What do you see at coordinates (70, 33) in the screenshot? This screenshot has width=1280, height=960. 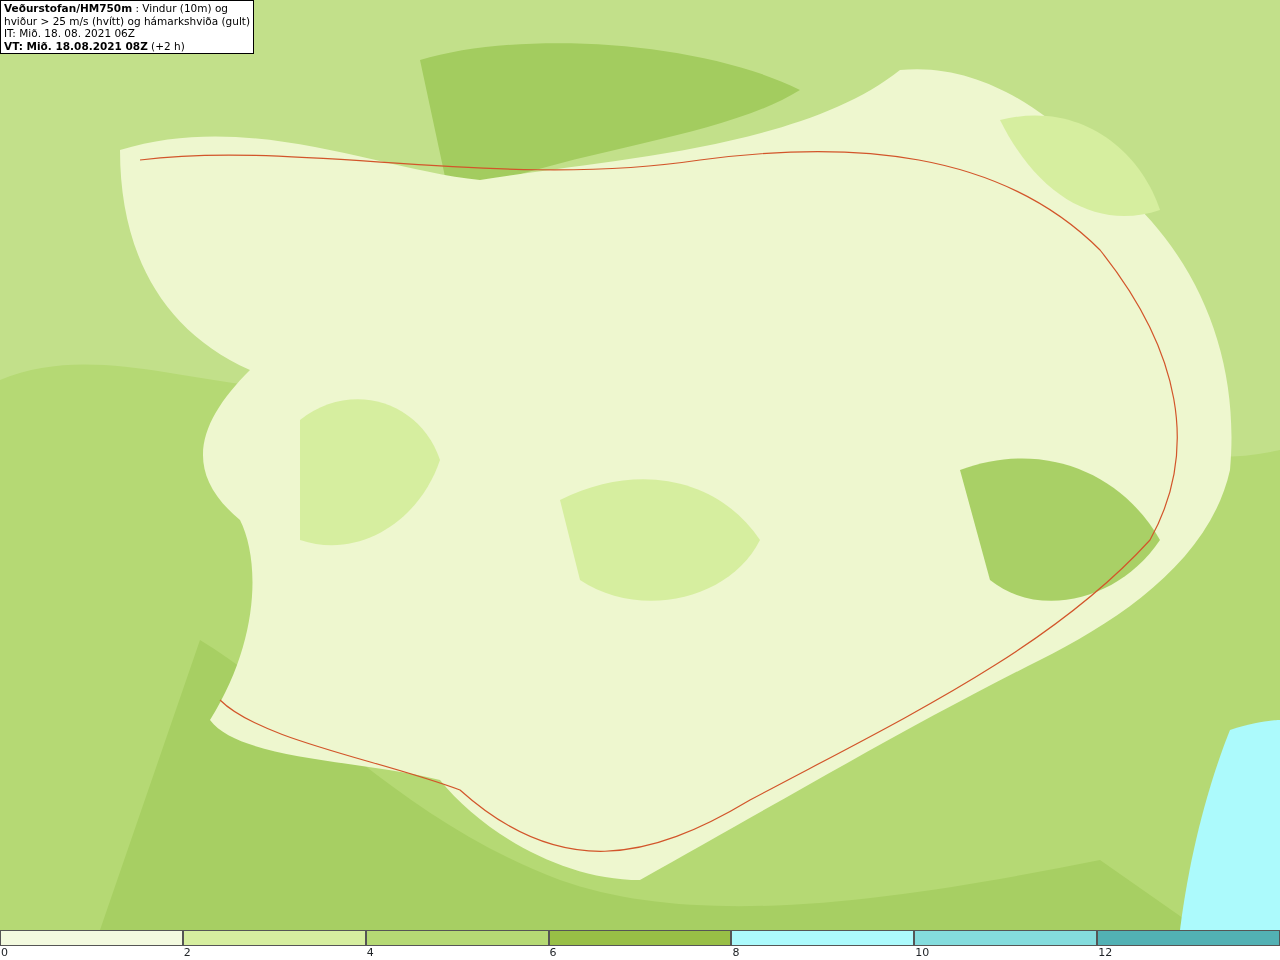 I see `title-text: IT: Mið. 18. 08. 2021 06Z` at bounding box center [70, 33].